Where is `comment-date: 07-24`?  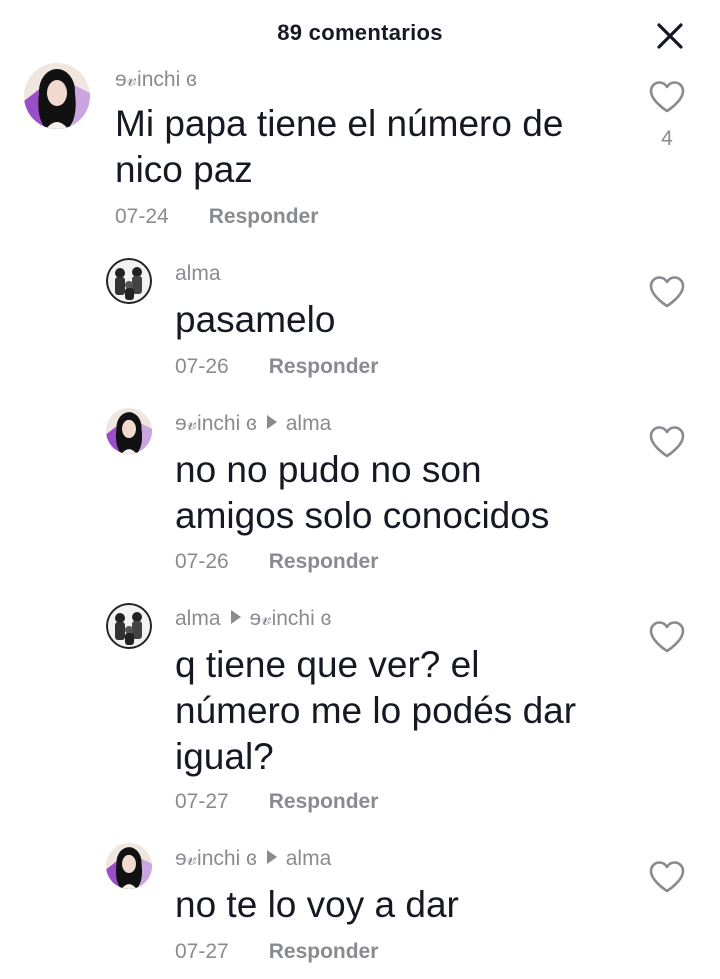 comment-date: 07-24 is located at coordinates (142, 216).